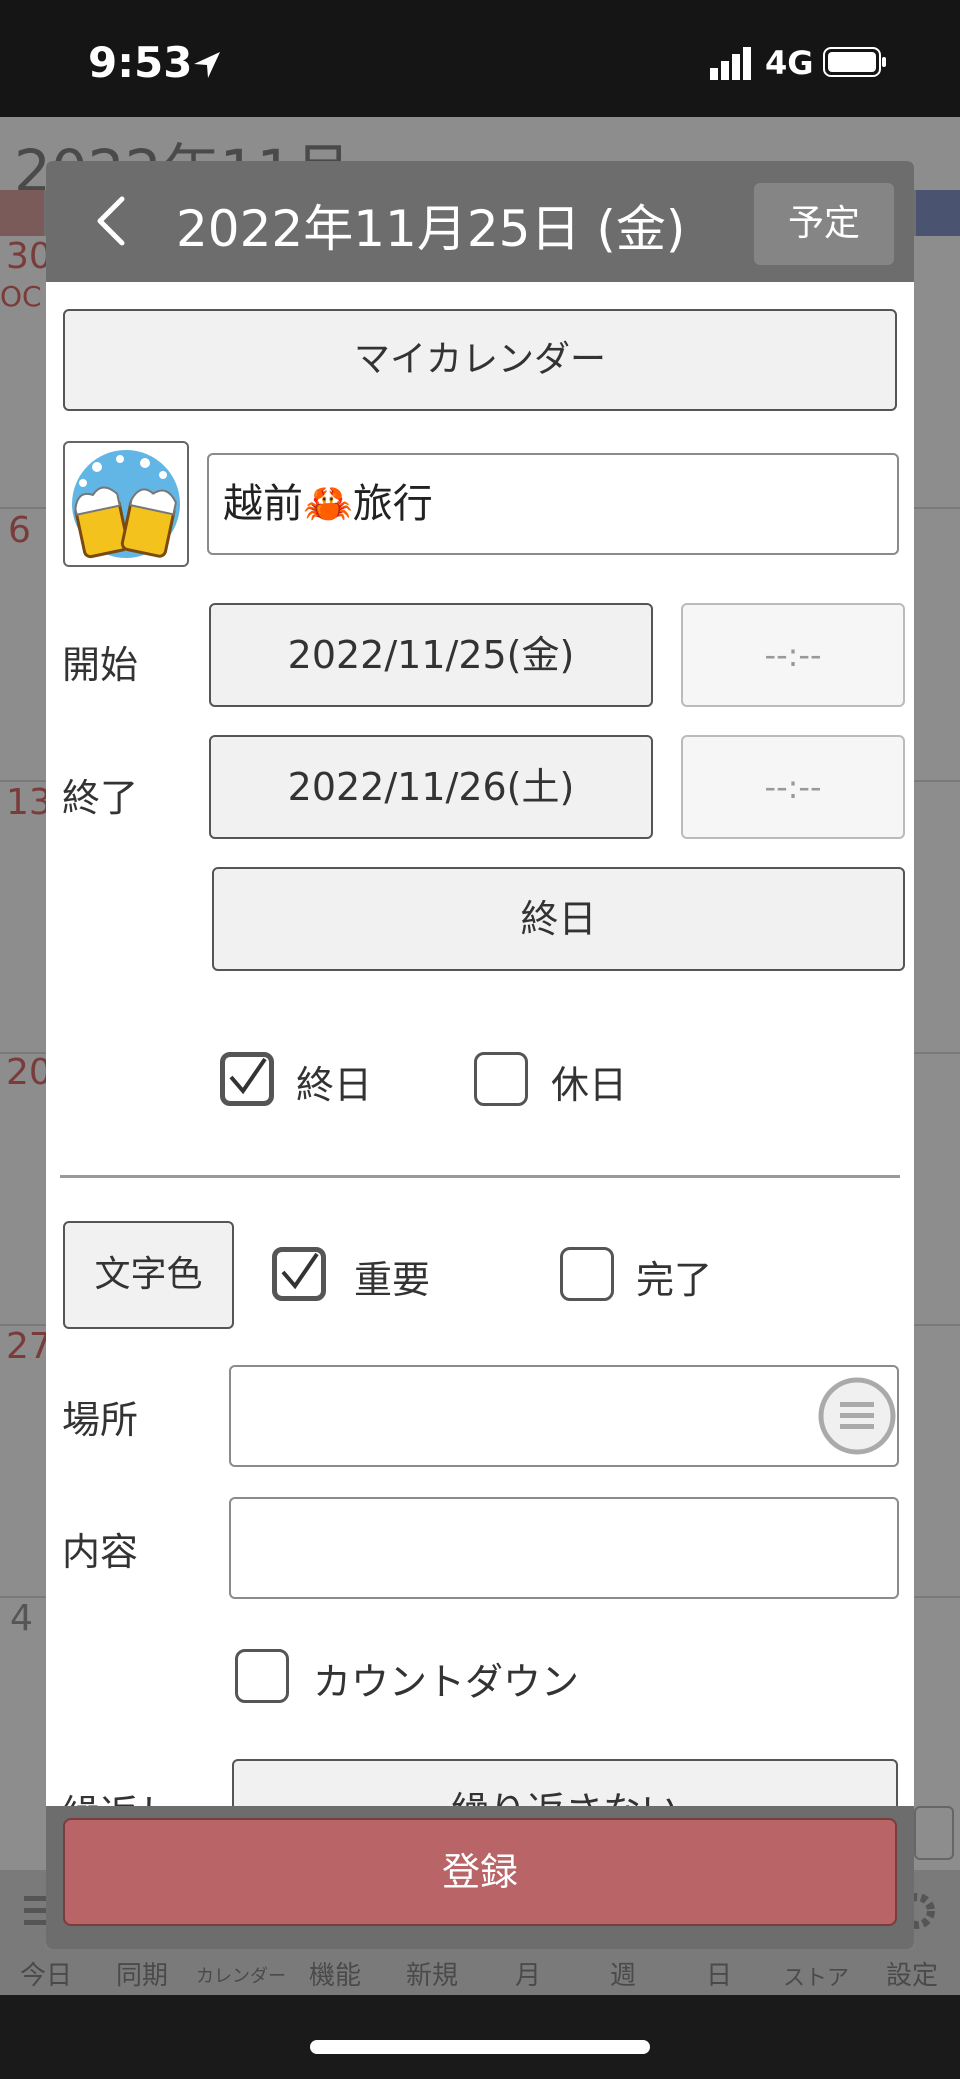 The image size is (960, 2079). What do you see at coordinates (431, 655) in the screenshot?
I see `start-date-button: 2022/11/25(金)` at bounding box center [431, 655].